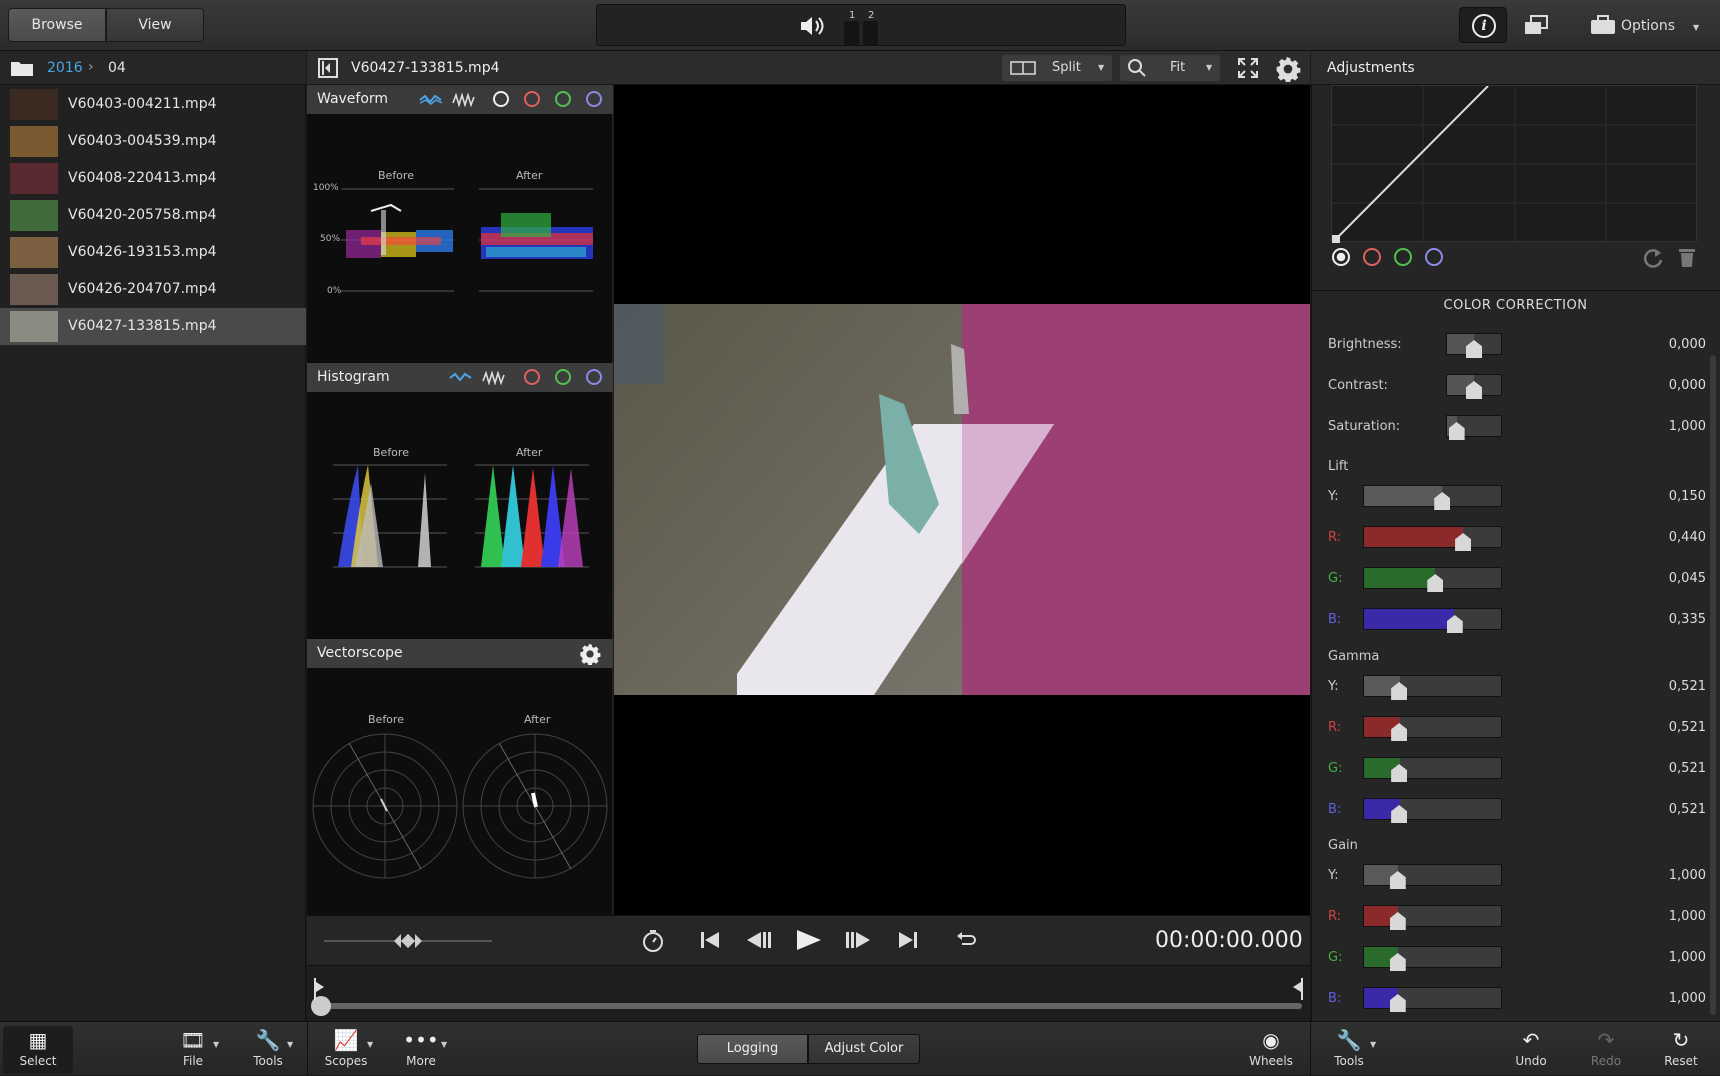 The height and width of the screenshot is (1076, 1720). I want to click on slider-gain-r: R: 1,000, so click(1508, 917).